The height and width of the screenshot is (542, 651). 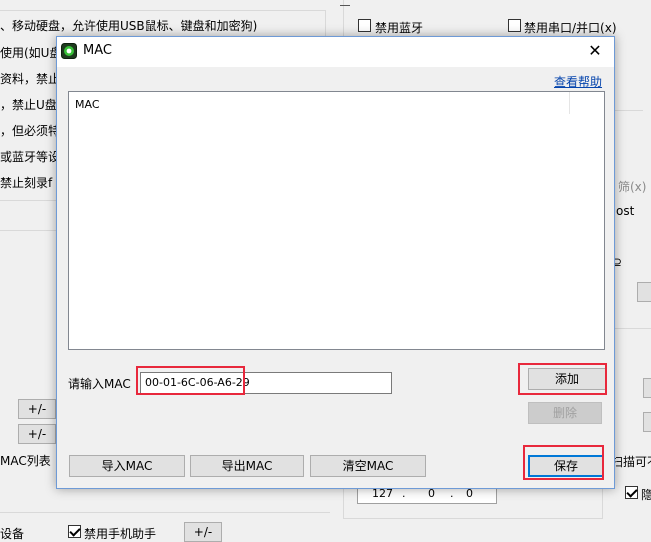 What do you see at coordinates (632, 187) in the screenshot?
I see `bg-fragment: 筛(x)` at bounding box center [632, 187].